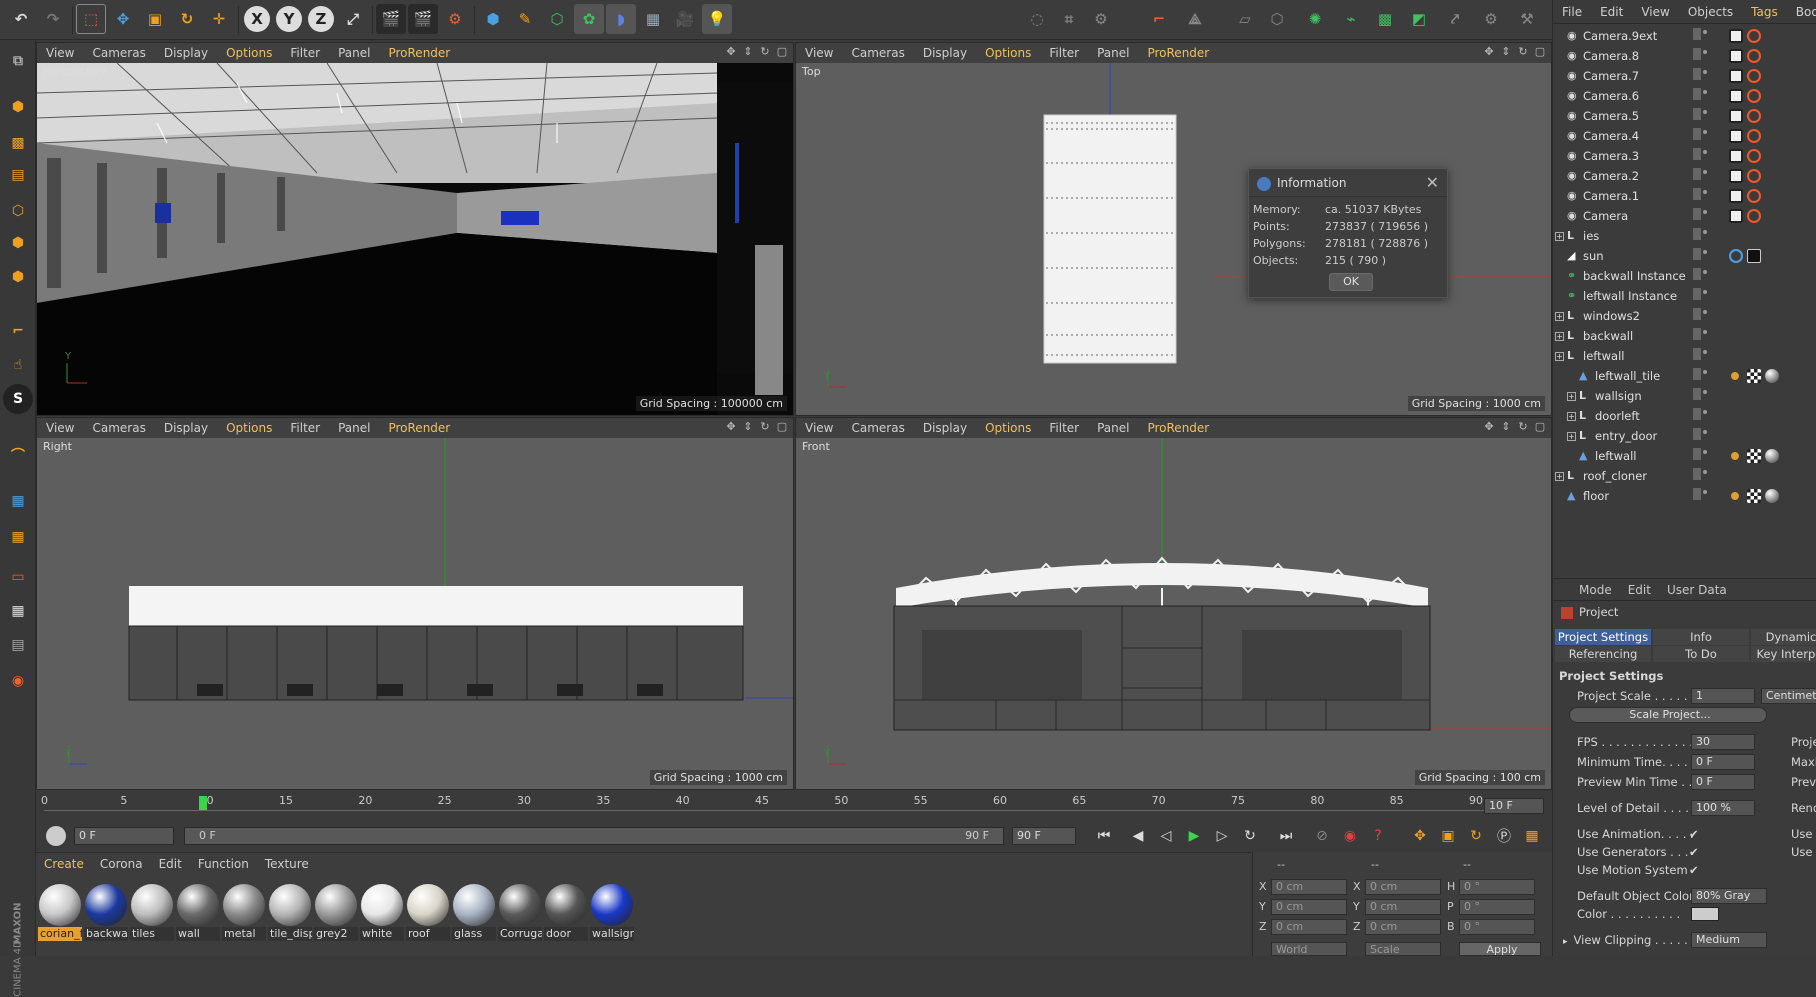 The image size is (1816, 997). Describe the element at coordinates (1540, 52) in the screenshot. I see `maximize-view-icon: ▢` at that location.